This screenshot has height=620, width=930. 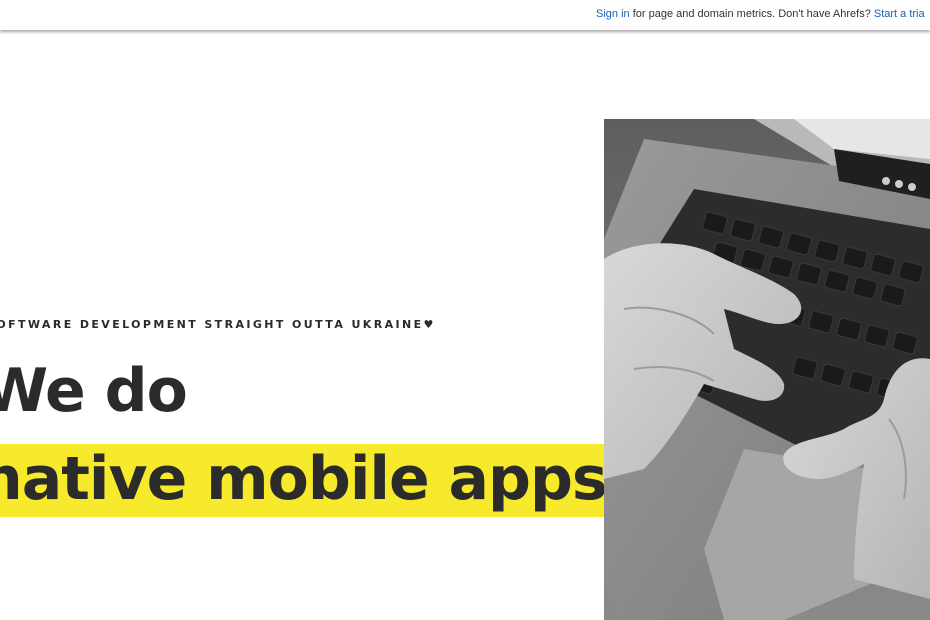 I want to click on sign-in-link: Sign in, so click(x=613, y=14).